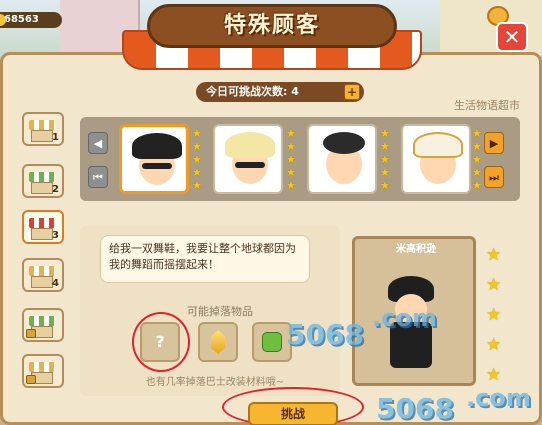 The height and width of the screenshot is (425, 542). What do you see at coordinates (98, 177) in the screenshot?
I see `first-customer-button: ⏮` at bounding box center [98, 177].